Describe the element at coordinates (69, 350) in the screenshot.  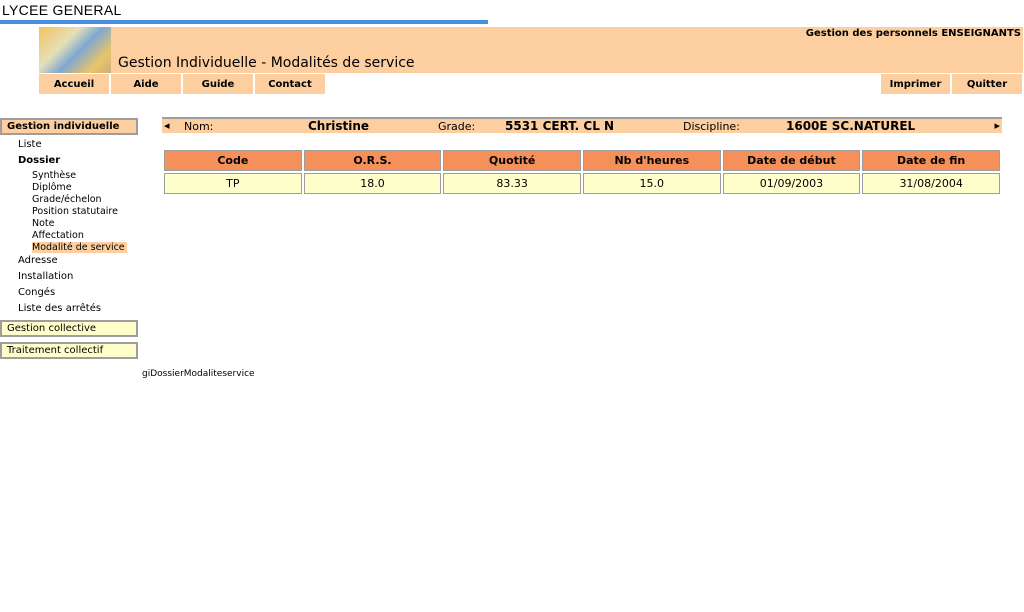
I see `sidebar-group-traitement: Traitement collectif` at that location.